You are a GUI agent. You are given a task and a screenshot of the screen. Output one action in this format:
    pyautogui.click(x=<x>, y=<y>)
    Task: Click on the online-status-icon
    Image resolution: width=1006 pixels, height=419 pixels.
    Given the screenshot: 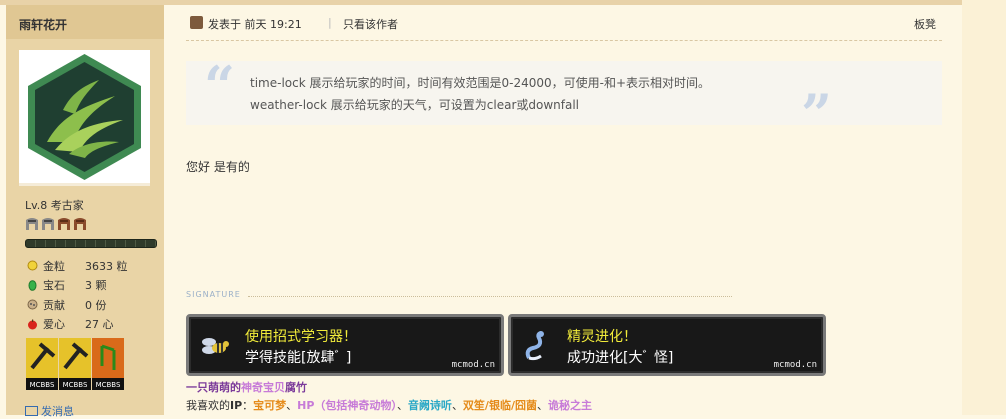 What is the action you would take?
    pyautogui.click(x=196, y=22)
    